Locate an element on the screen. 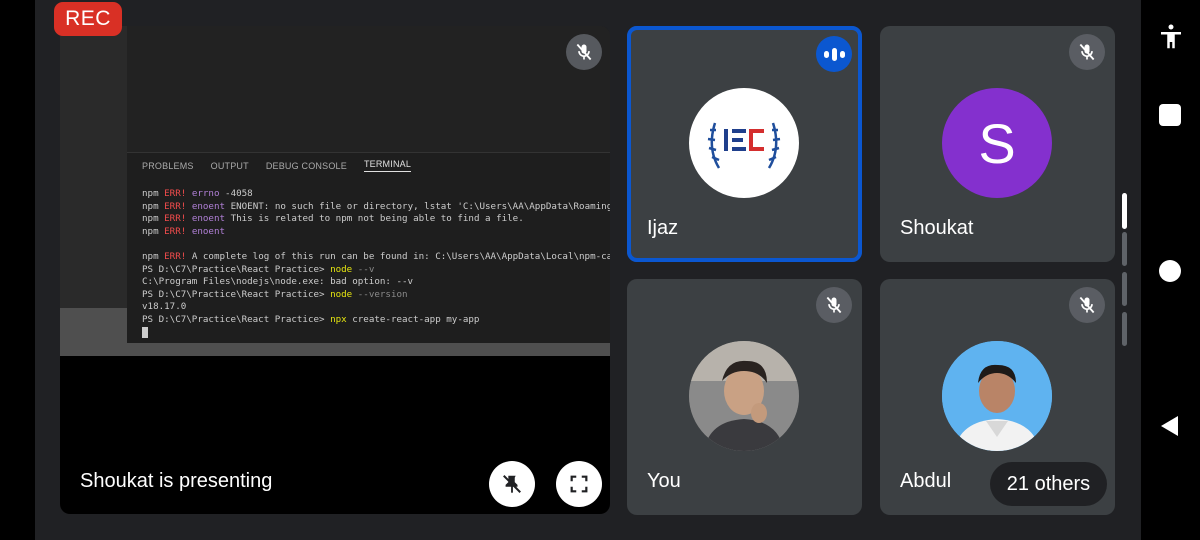 This screenshot has height=540, width=1200. system-navigation-bar is located at coordinates (1170, 270).